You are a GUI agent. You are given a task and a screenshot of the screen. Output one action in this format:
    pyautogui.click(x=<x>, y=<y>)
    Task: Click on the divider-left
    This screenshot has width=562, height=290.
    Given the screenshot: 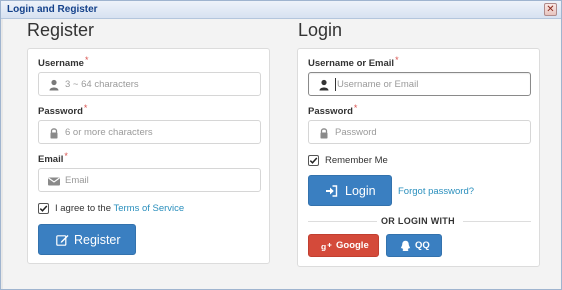 What is the action you would take?
    pyautogui.click(x=342, y=221)
    